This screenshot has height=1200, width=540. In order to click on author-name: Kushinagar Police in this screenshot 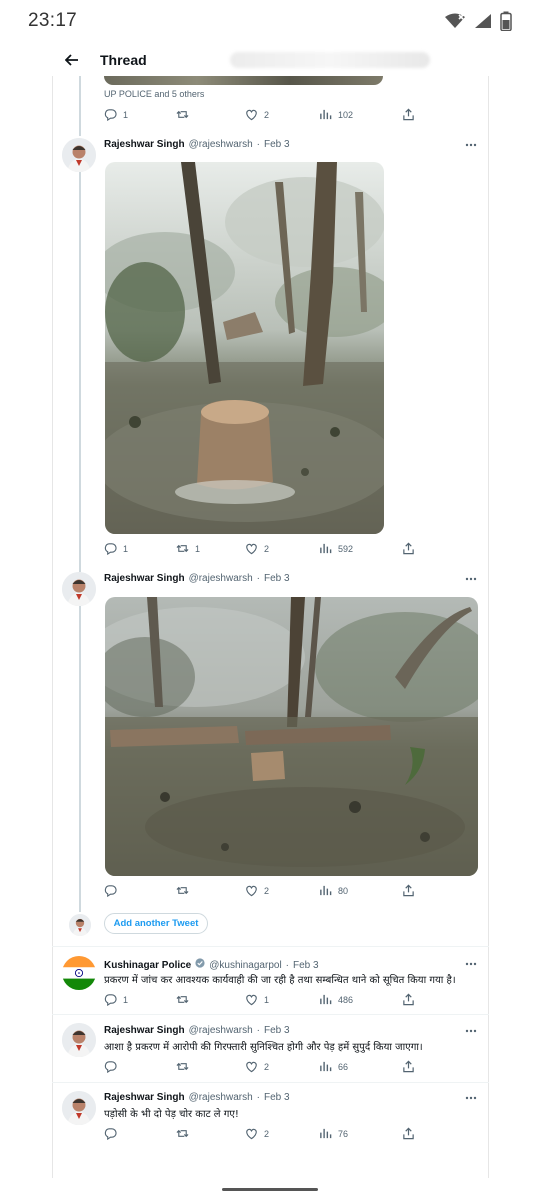, I will do `click(147, 965)`.